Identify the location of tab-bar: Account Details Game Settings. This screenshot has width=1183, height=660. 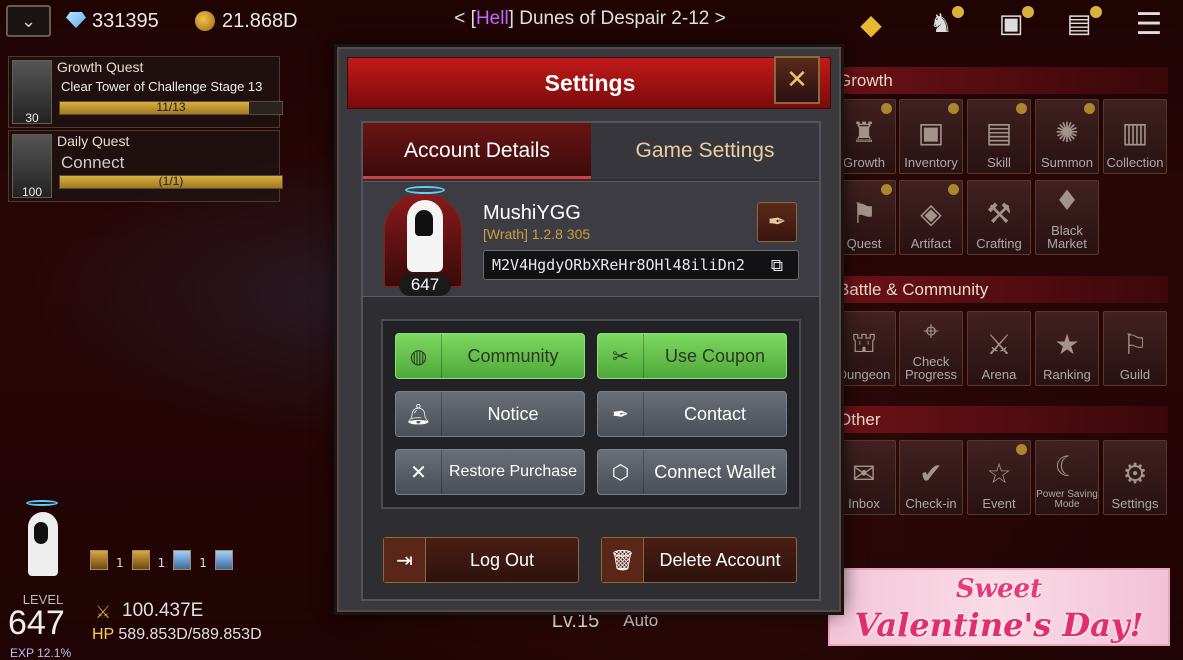
(591, 151).